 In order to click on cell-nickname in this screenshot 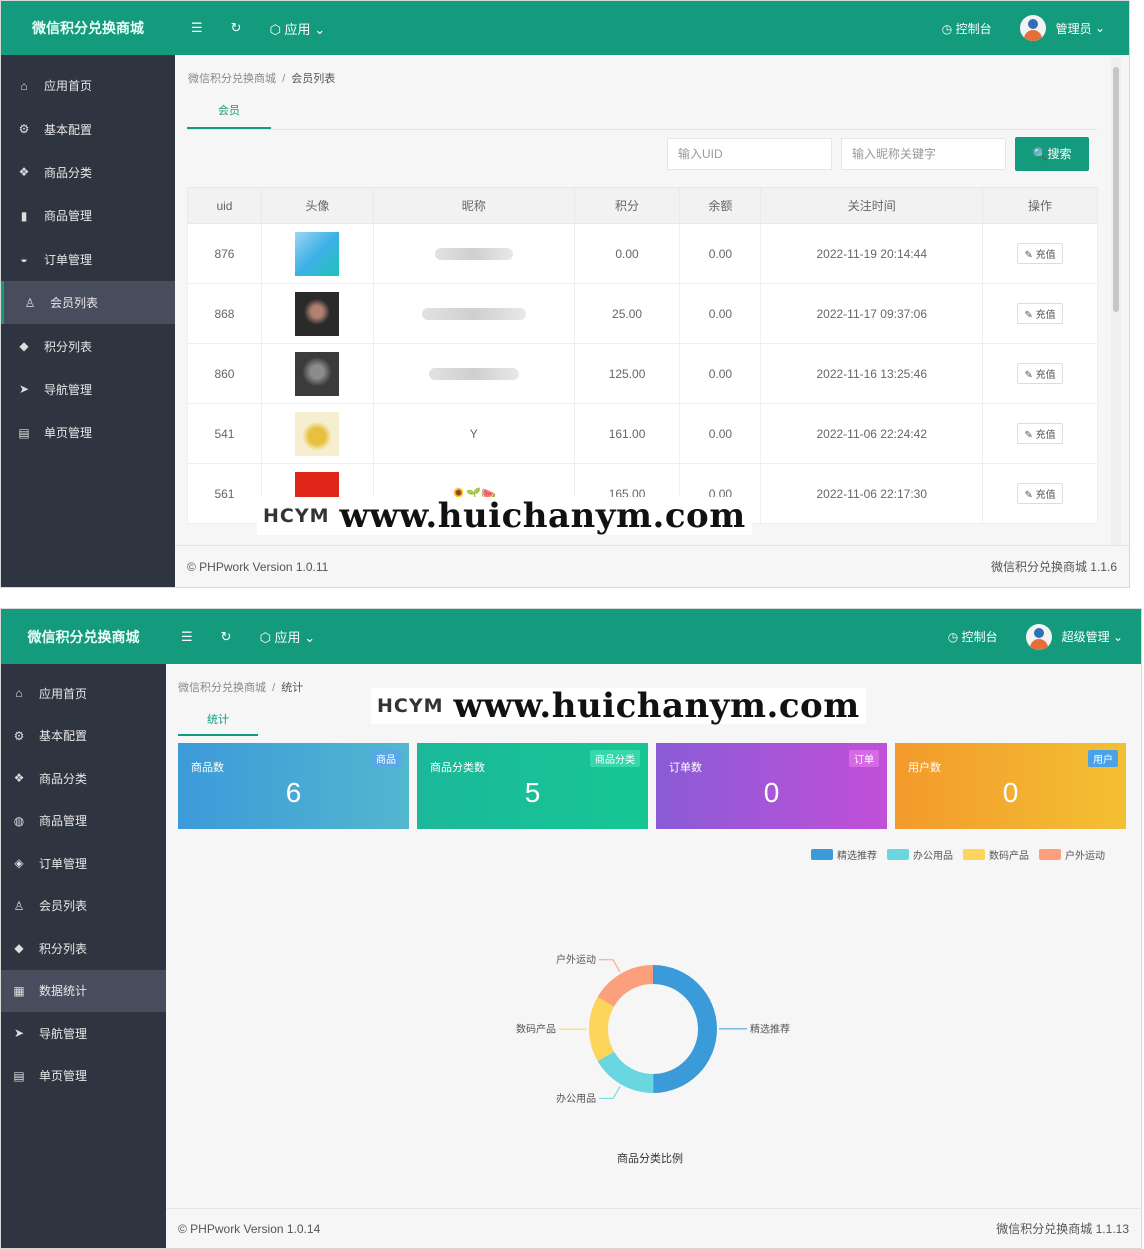, I will do `click(473, 373)`.